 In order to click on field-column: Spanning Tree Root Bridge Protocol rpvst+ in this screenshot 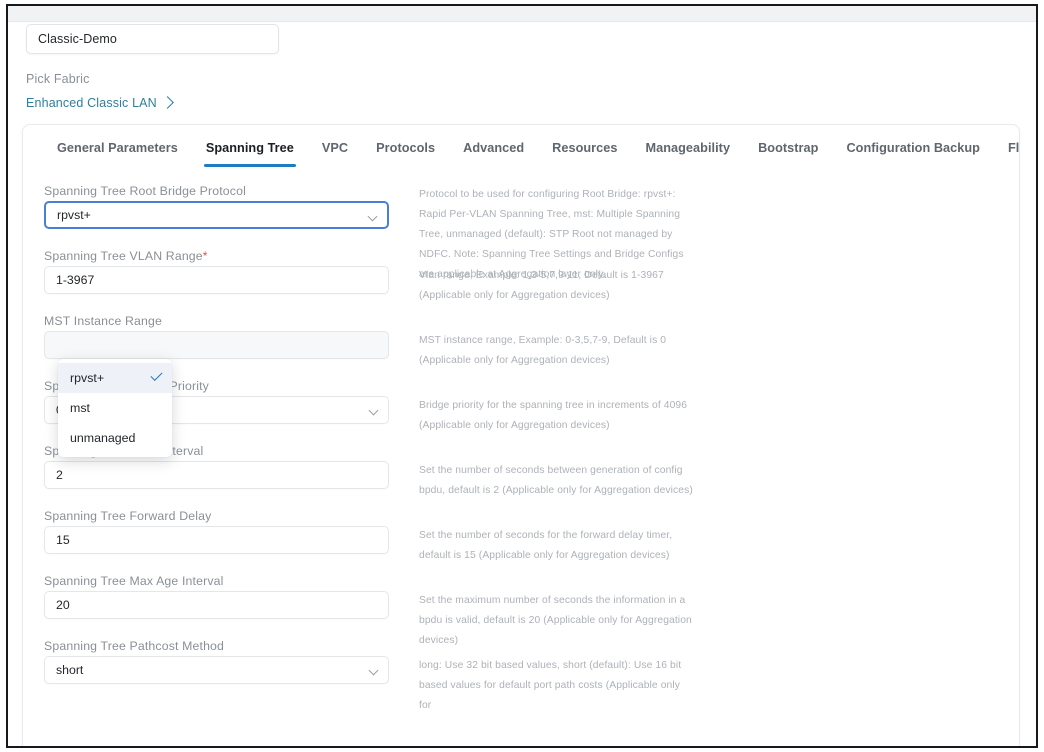, I will do `click(216, 205)`.